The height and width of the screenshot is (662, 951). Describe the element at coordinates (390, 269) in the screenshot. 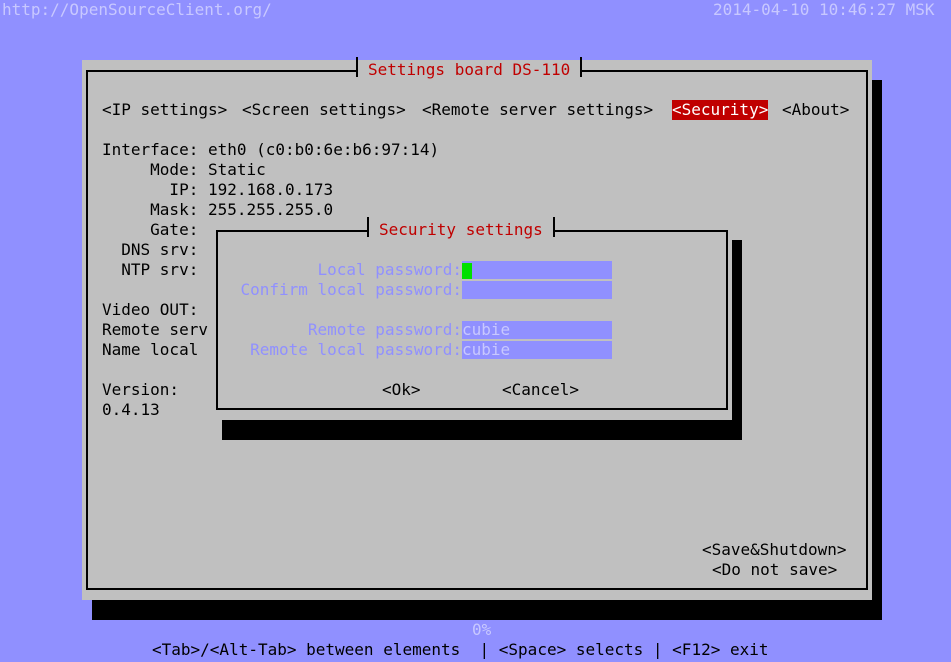

I see `local-password-label: Local password:` at that location.